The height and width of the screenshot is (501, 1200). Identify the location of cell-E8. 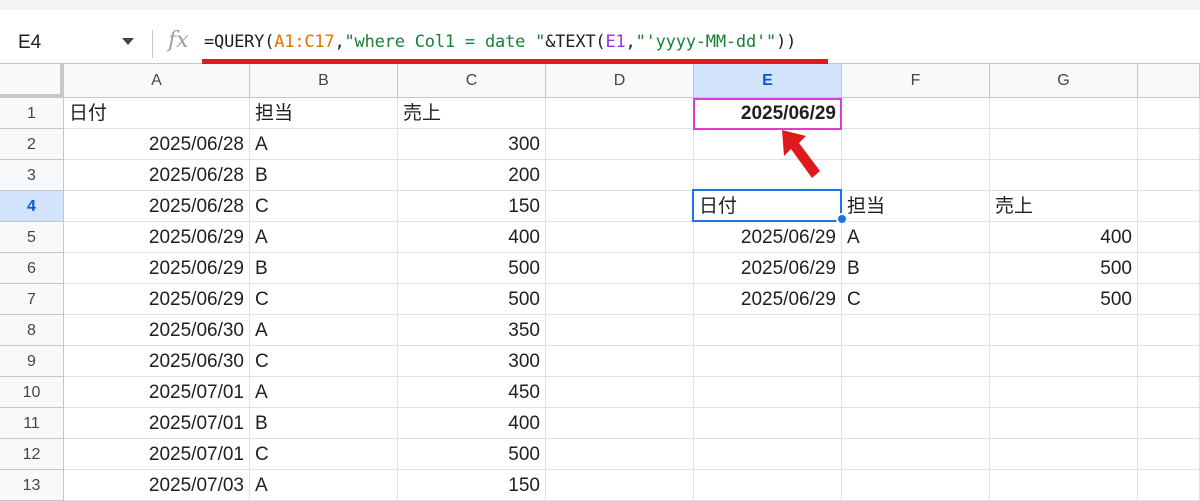
(768, 330).